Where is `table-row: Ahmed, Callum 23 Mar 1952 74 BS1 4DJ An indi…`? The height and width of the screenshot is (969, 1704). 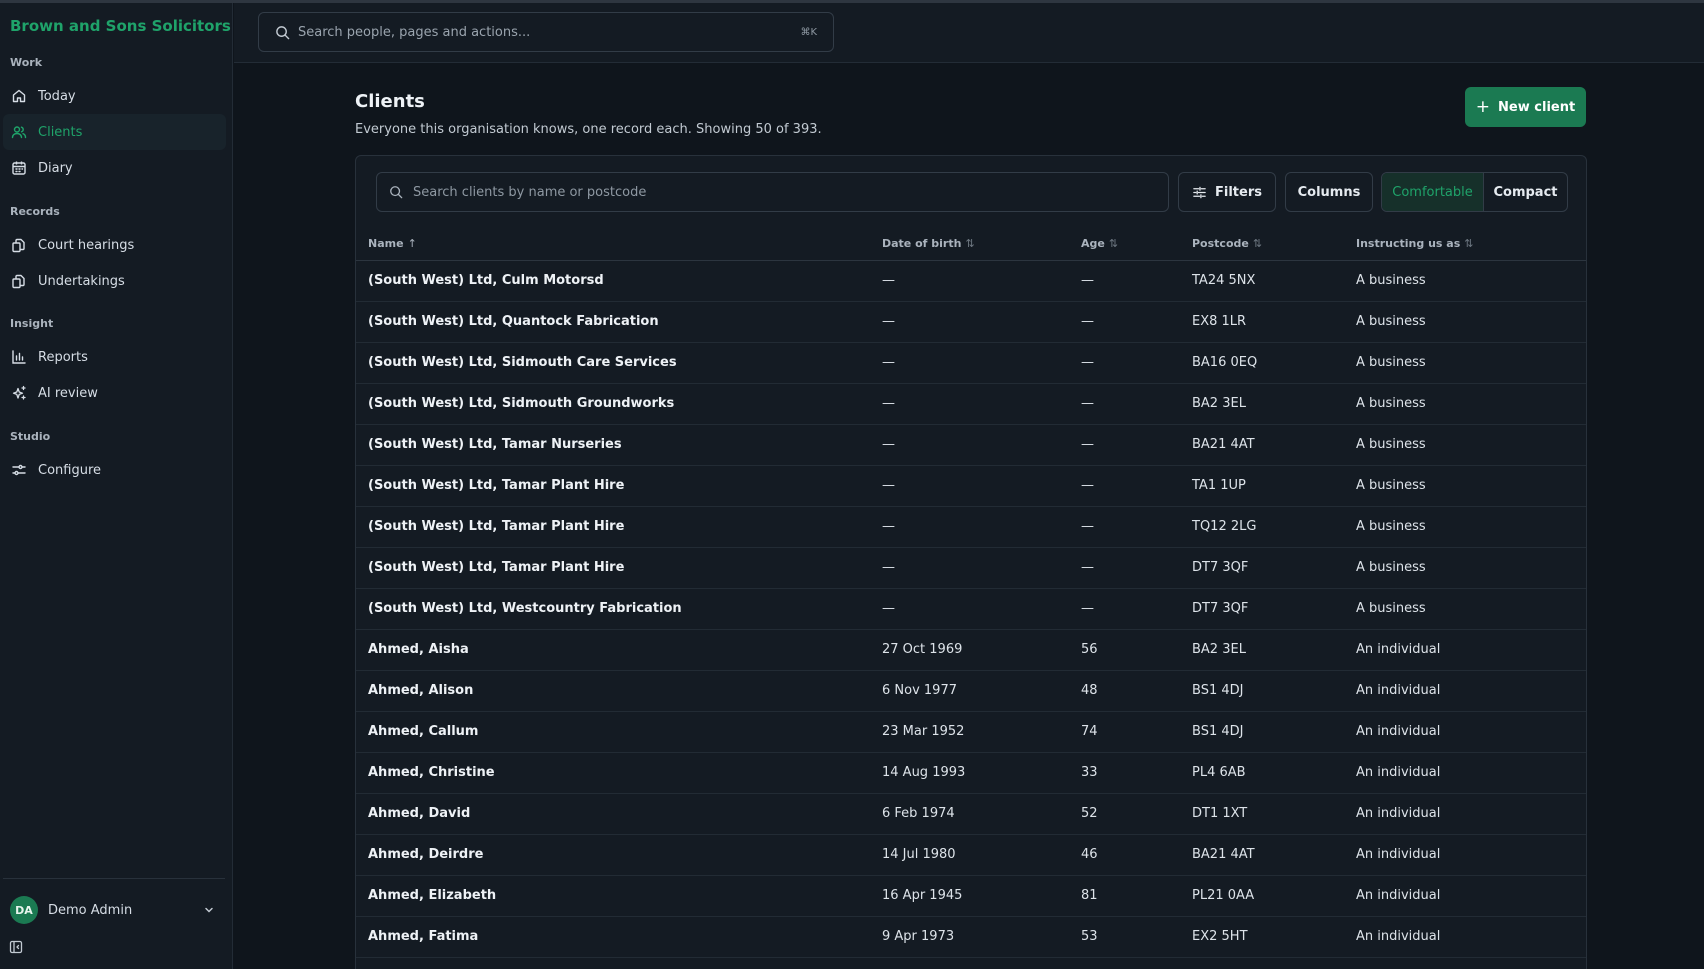
table-row: Ahmed, Callum 23 Mar 1952 74 BS1 4DJ An indi… is located at coordinates (971, 731).